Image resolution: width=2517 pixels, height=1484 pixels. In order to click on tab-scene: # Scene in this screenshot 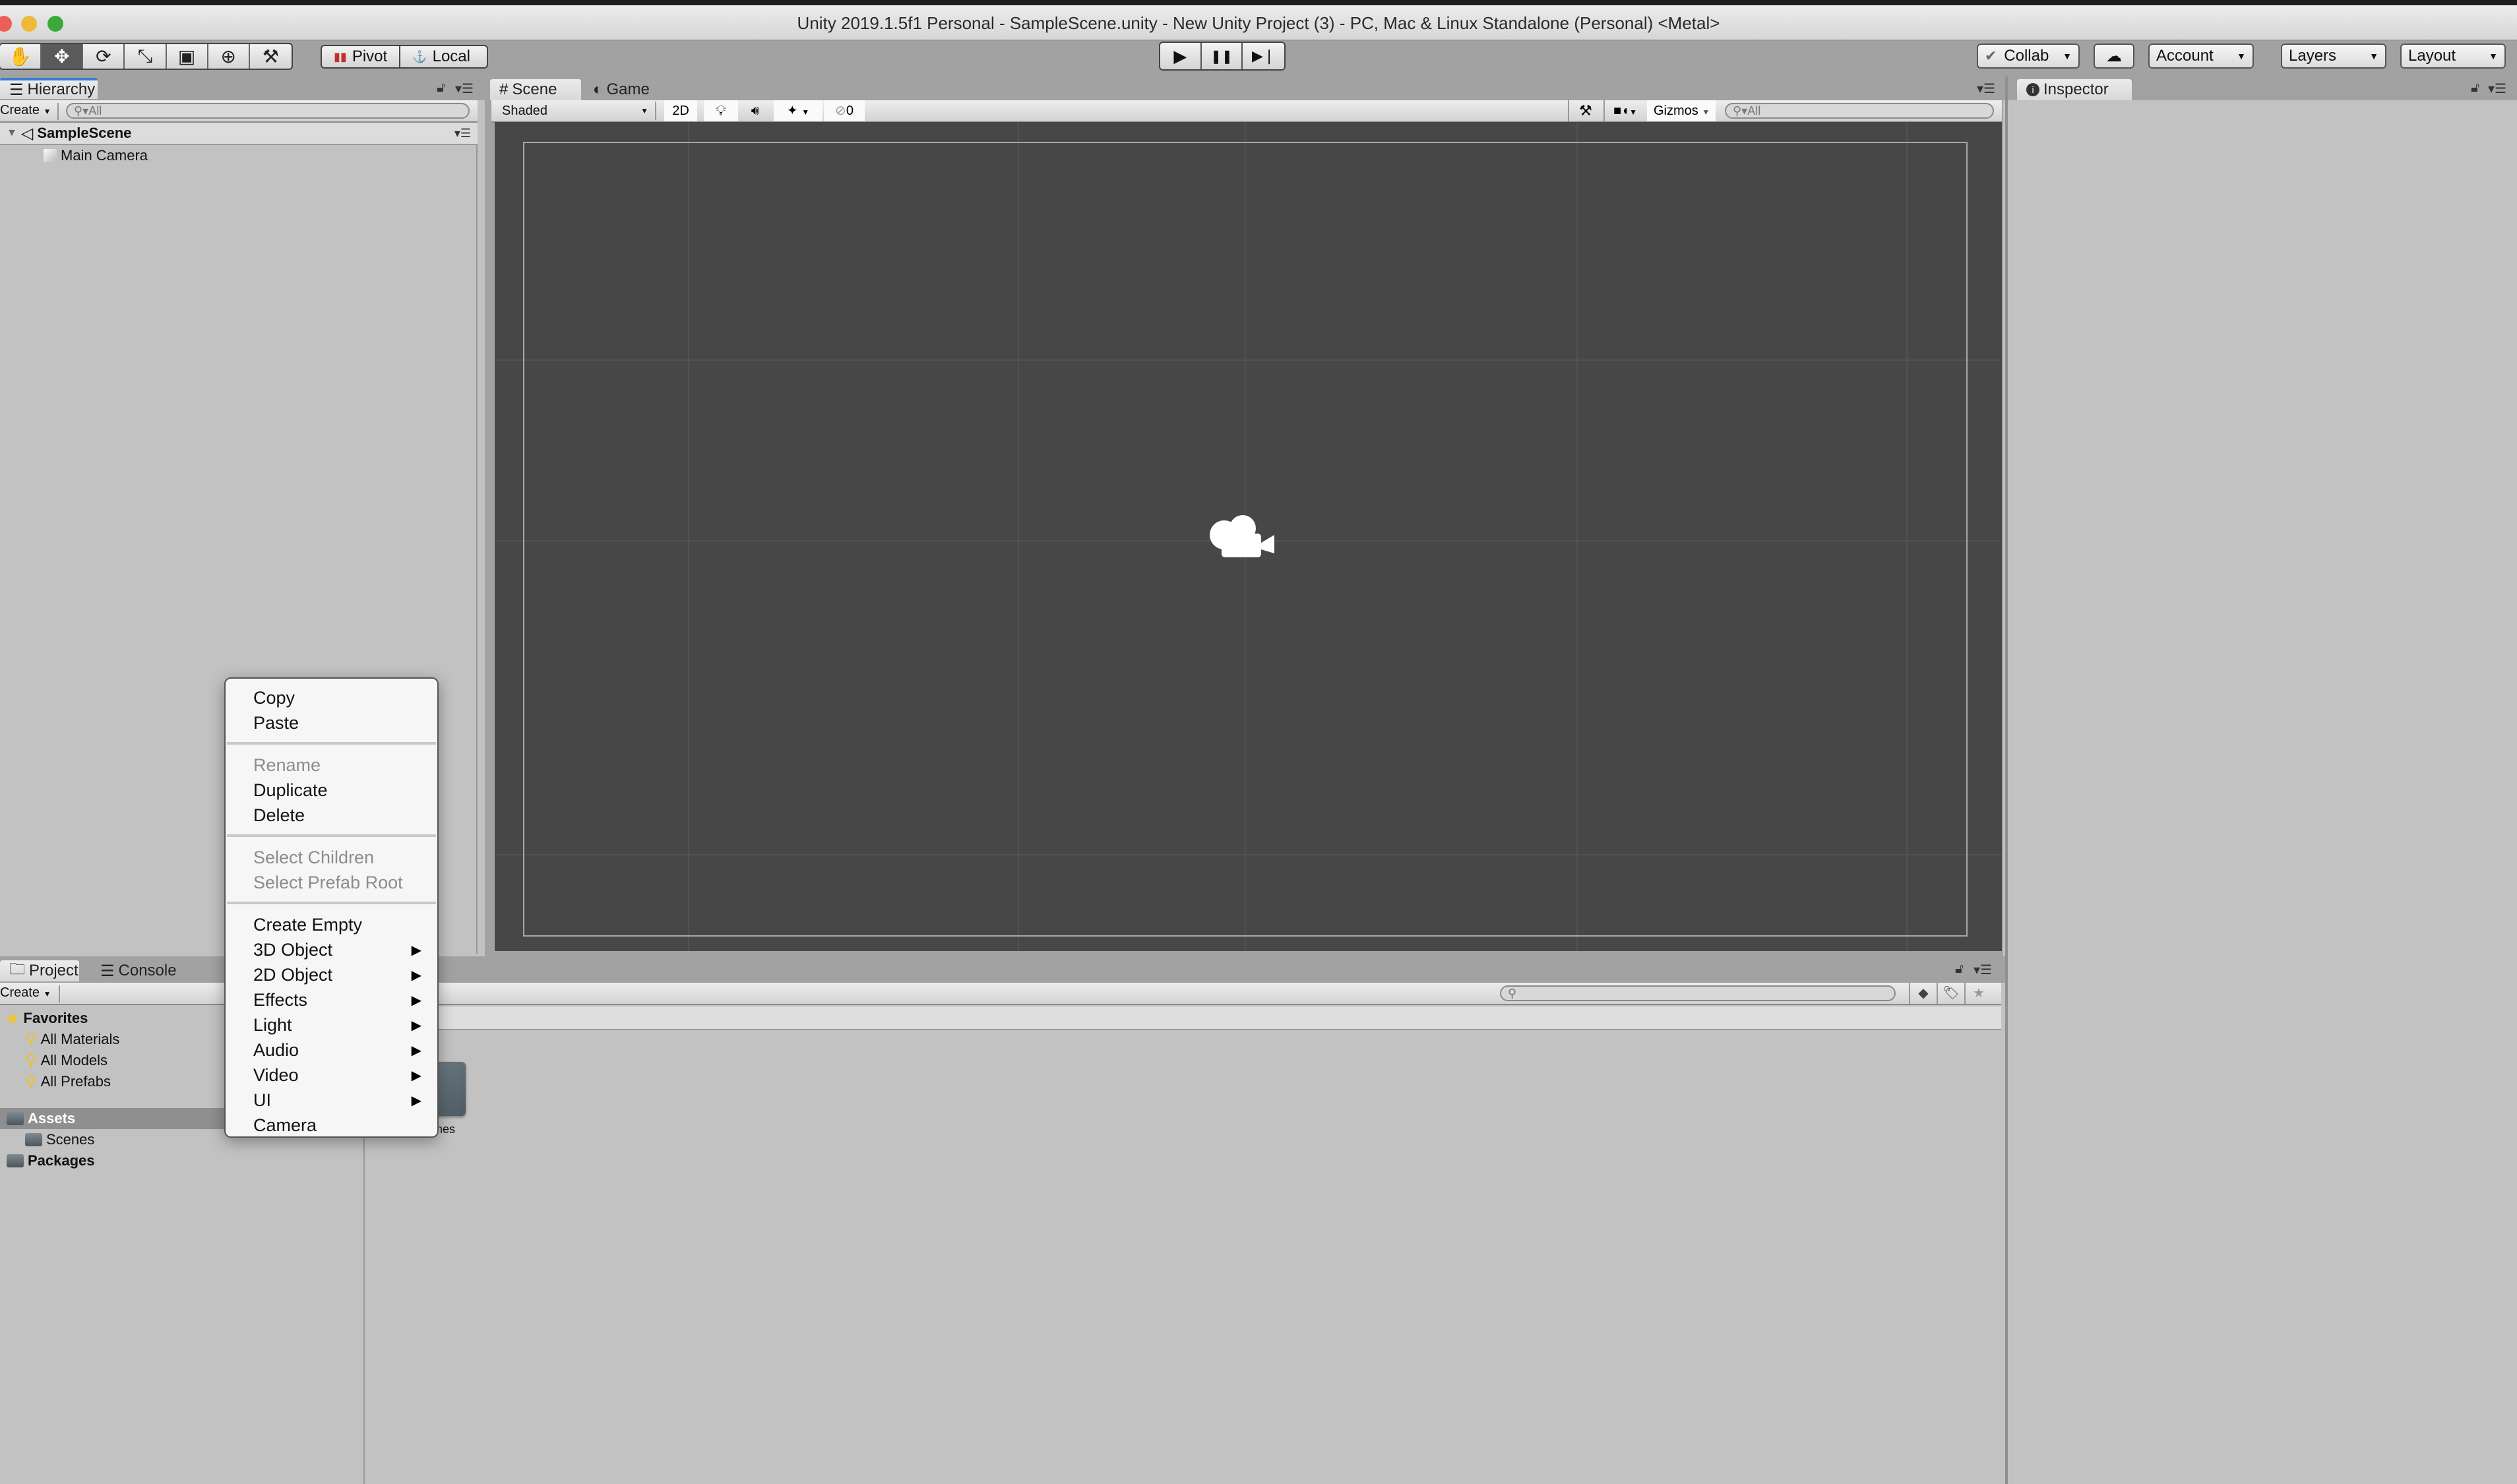, I will do `click(535, 89)`.